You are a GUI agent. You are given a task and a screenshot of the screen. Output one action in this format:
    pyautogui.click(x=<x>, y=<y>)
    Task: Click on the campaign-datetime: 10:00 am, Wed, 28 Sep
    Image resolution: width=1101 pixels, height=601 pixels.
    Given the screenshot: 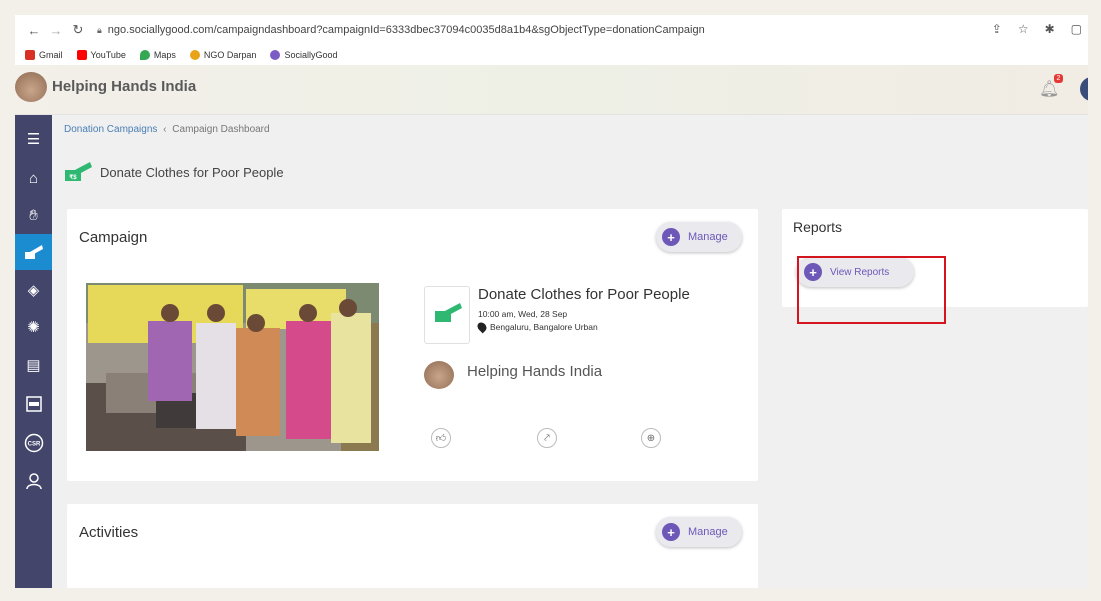 What is the action you would take?
    pyautogui.click(x=523, y=314)
    